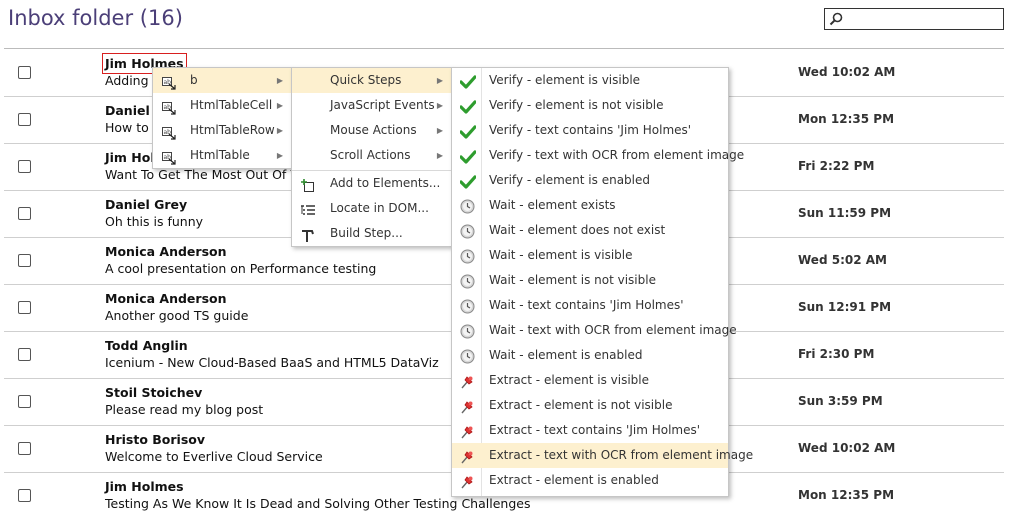  What do you see at coordinates (204, 174) in the screenshot?
I see `email-subject: Want To Get The Most Out Of Yo` at bounding box center [204, 174].